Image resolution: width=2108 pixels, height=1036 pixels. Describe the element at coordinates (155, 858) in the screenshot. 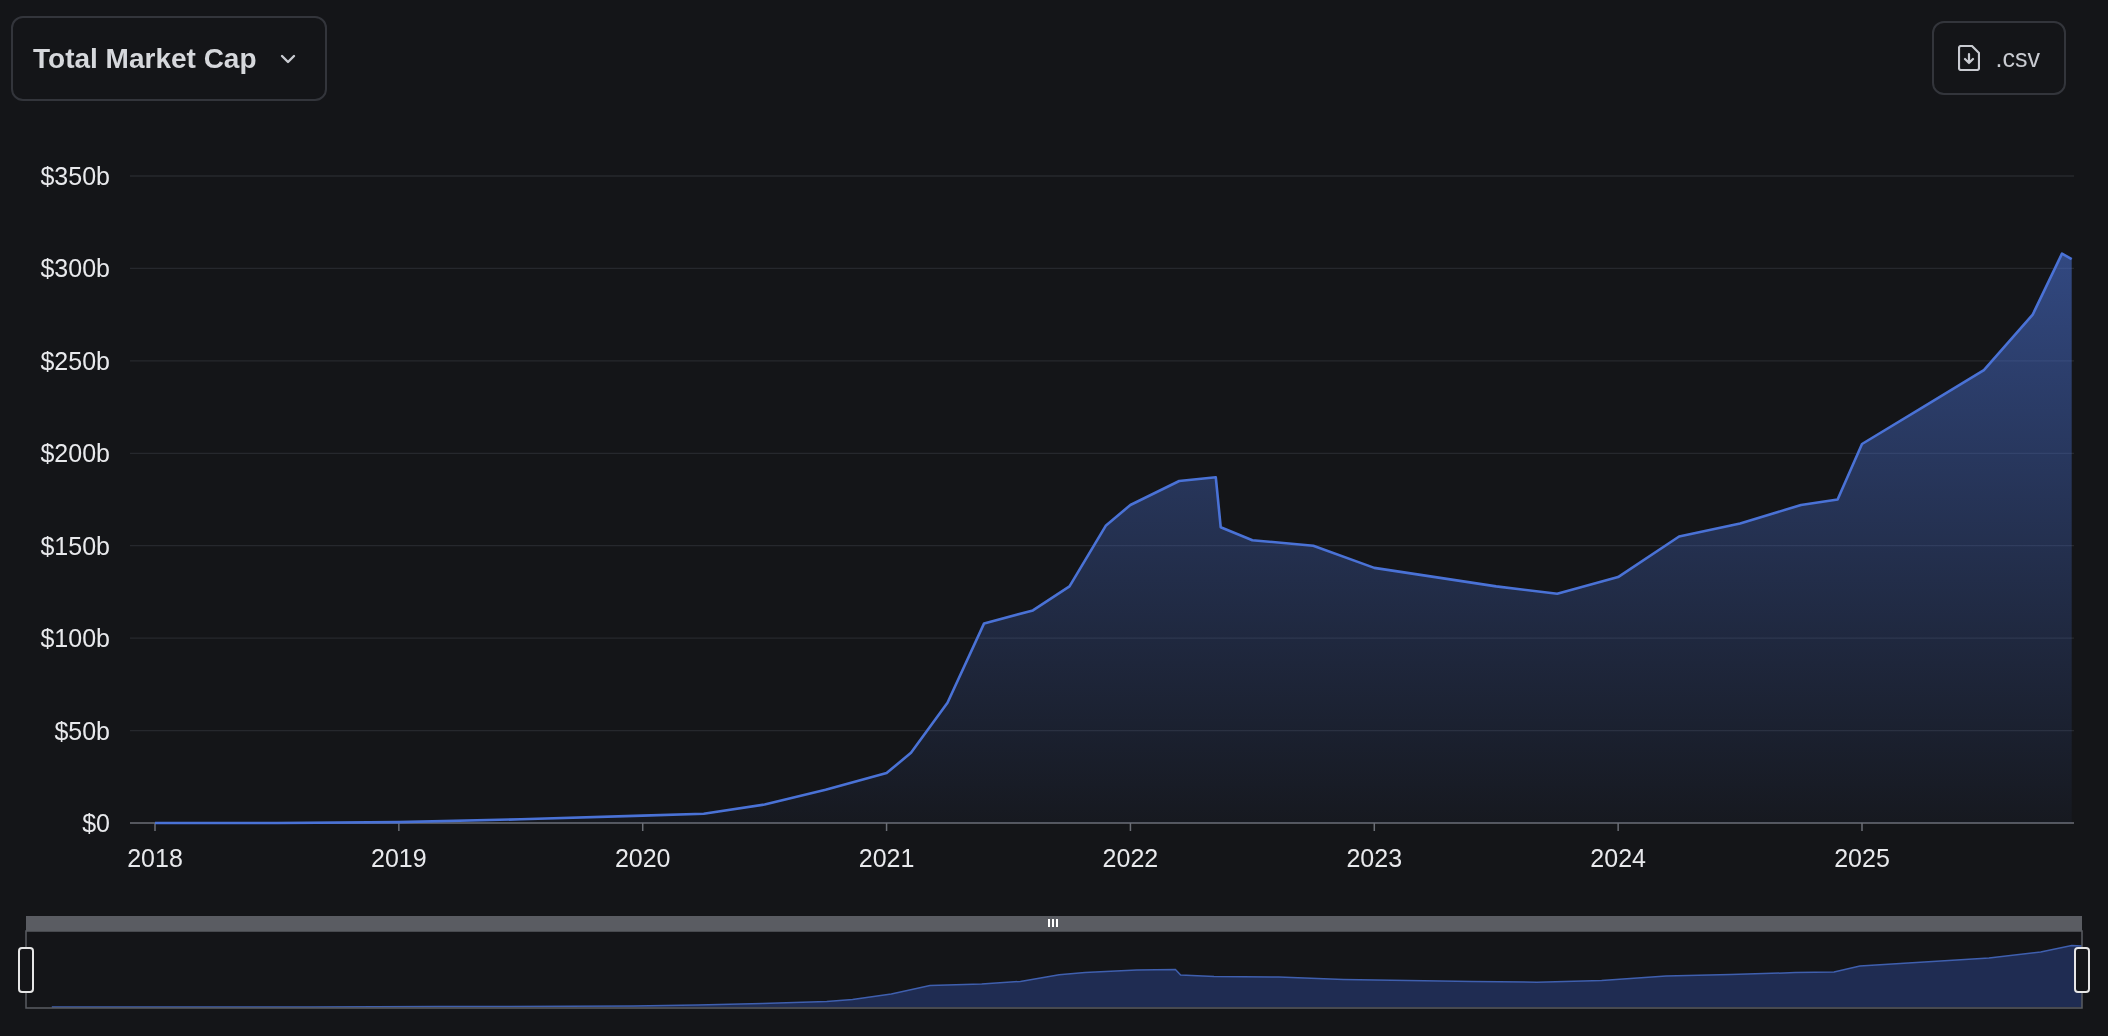

I see `x-axis-label: 2018` at that location.